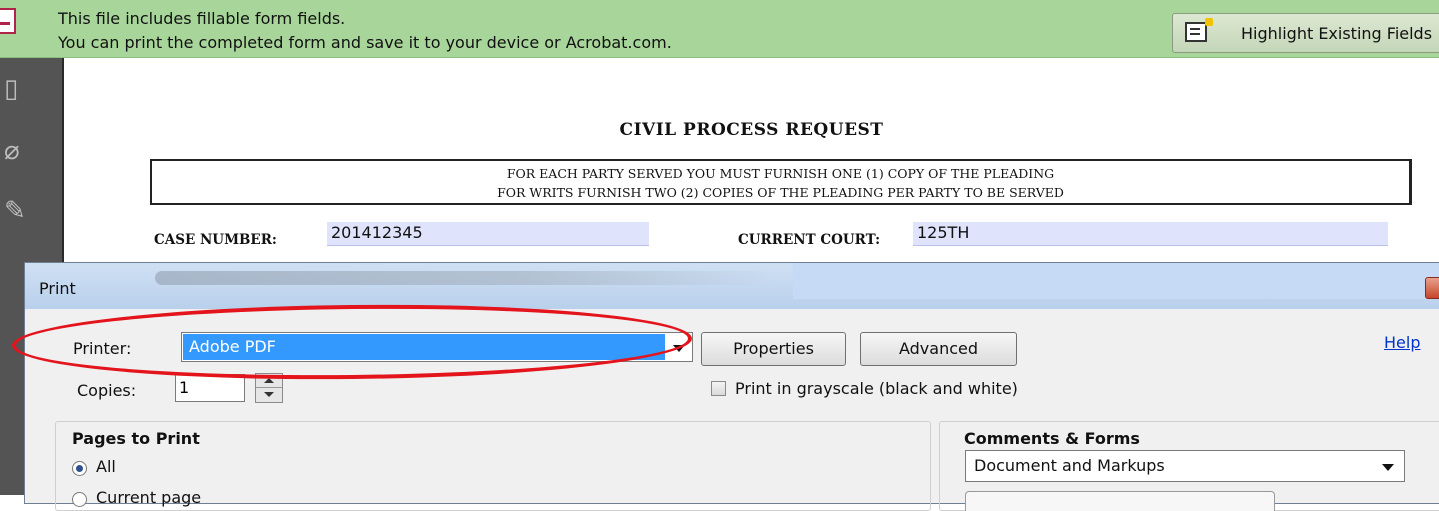 The width and height of the screenshot is (1439, 511). I want to click on highlight-existing-fields-button: Highlight Existing Fields, so click(1305, 33).